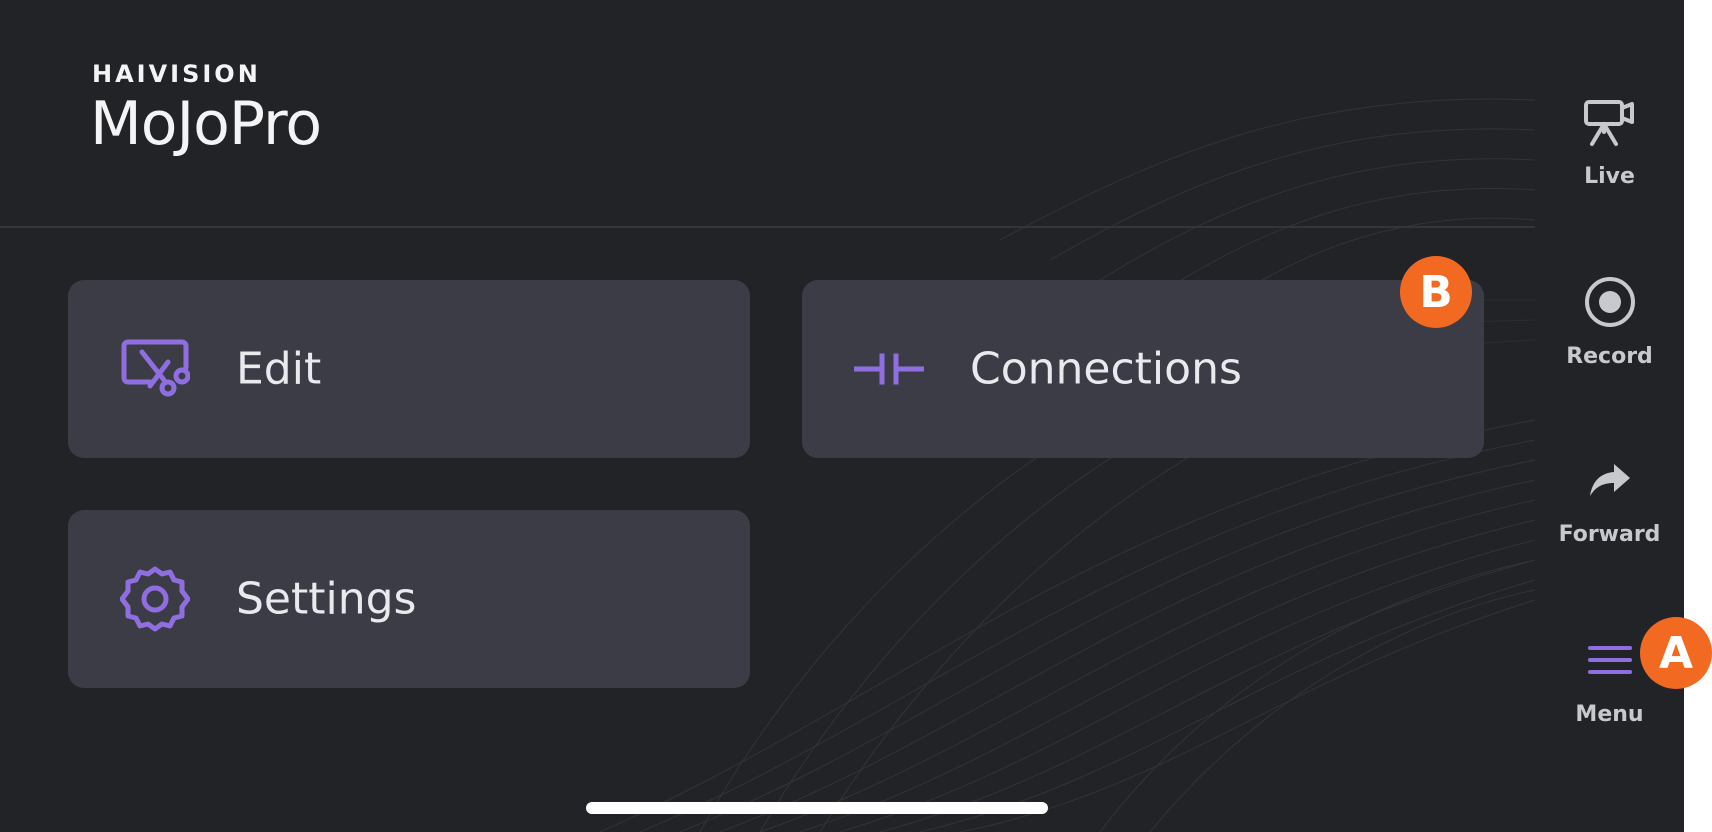 The height and width of the screenshot is (832, 1712). Describe the element at coordinates (176, 74) in the screenshot. I see `company-name: HAIVISION` at that location.